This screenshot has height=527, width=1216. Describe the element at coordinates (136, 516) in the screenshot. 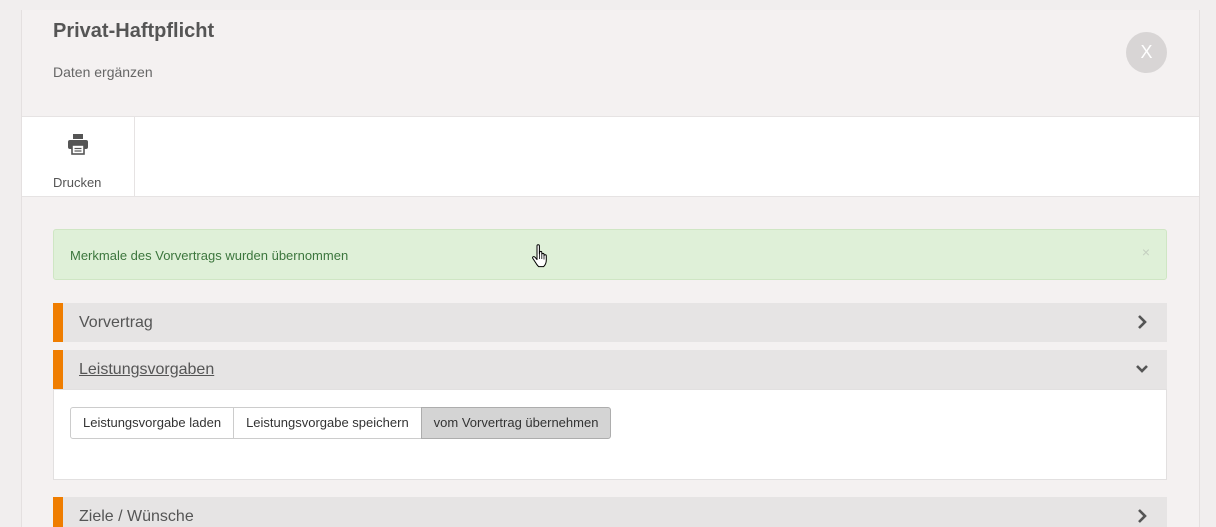

I see `accordion-label: Ziele / Wünsche` at that location.